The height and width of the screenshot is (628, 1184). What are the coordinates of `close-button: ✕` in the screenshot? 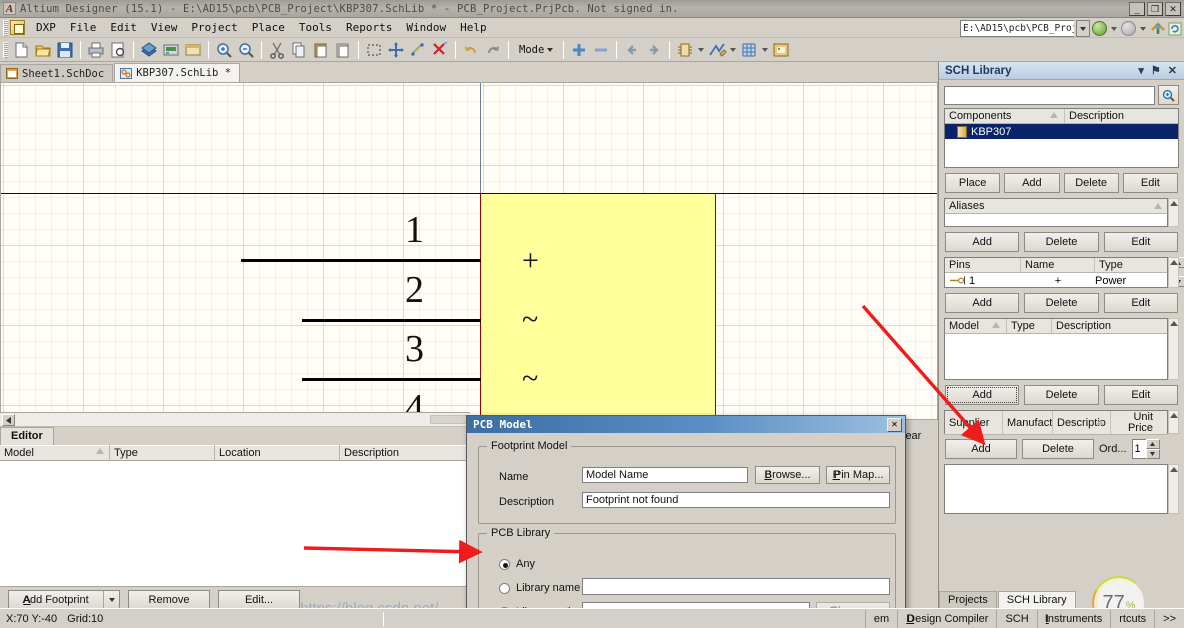 It's located at (1173, 9).